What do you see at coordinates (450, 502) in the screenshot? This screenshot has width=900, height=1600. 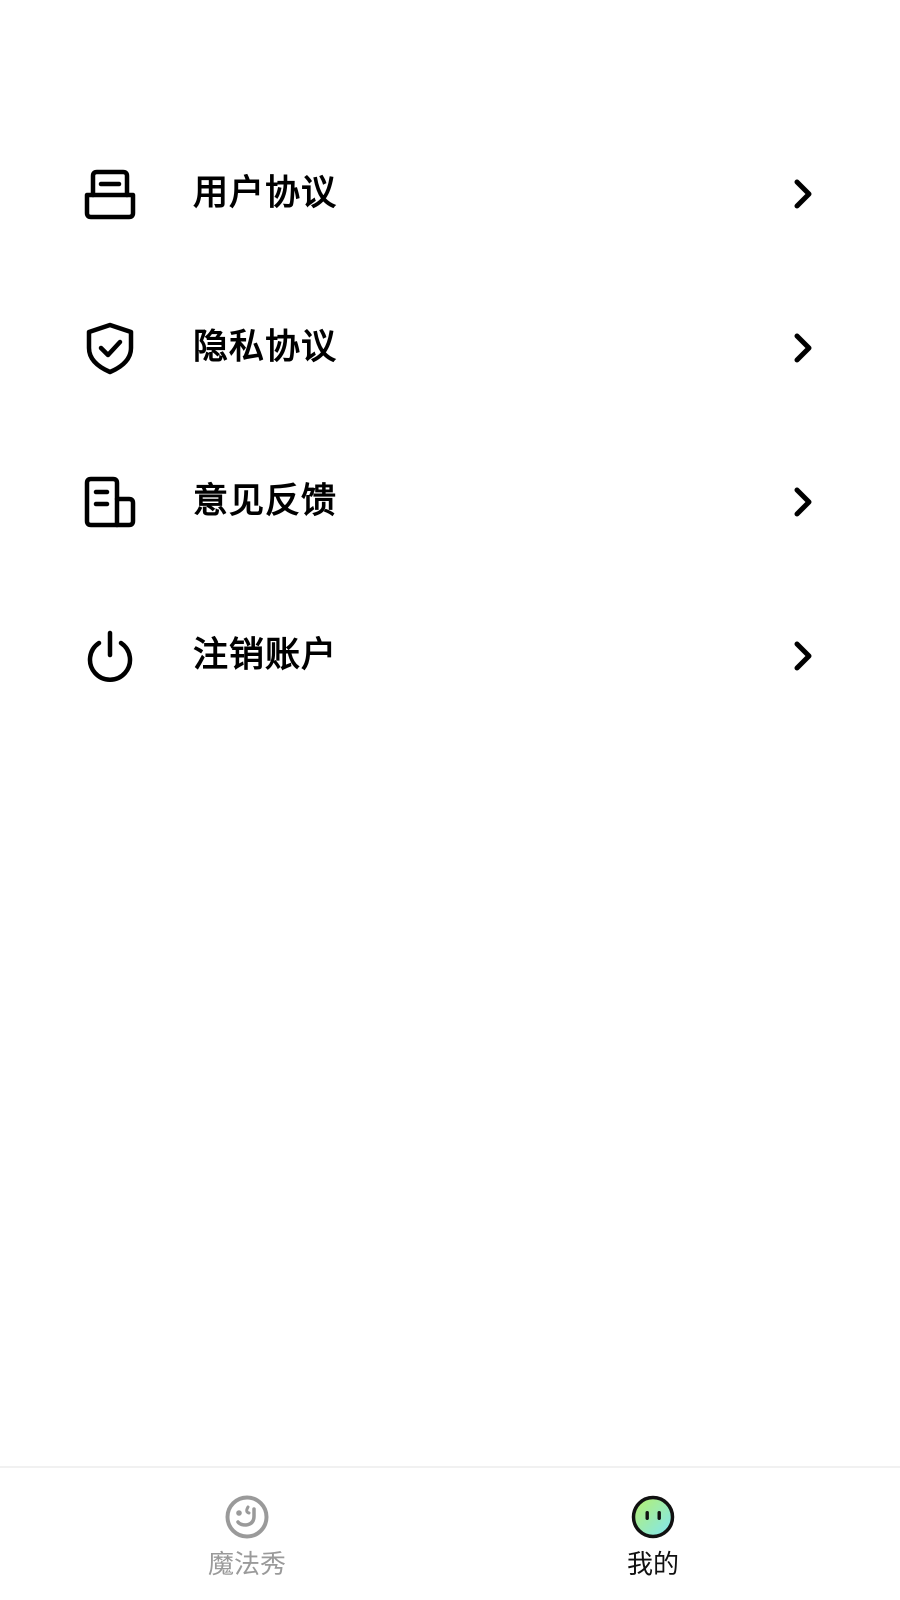 I see `menu-item-feedback: 意见反馈` at bounding box center [450, 502].